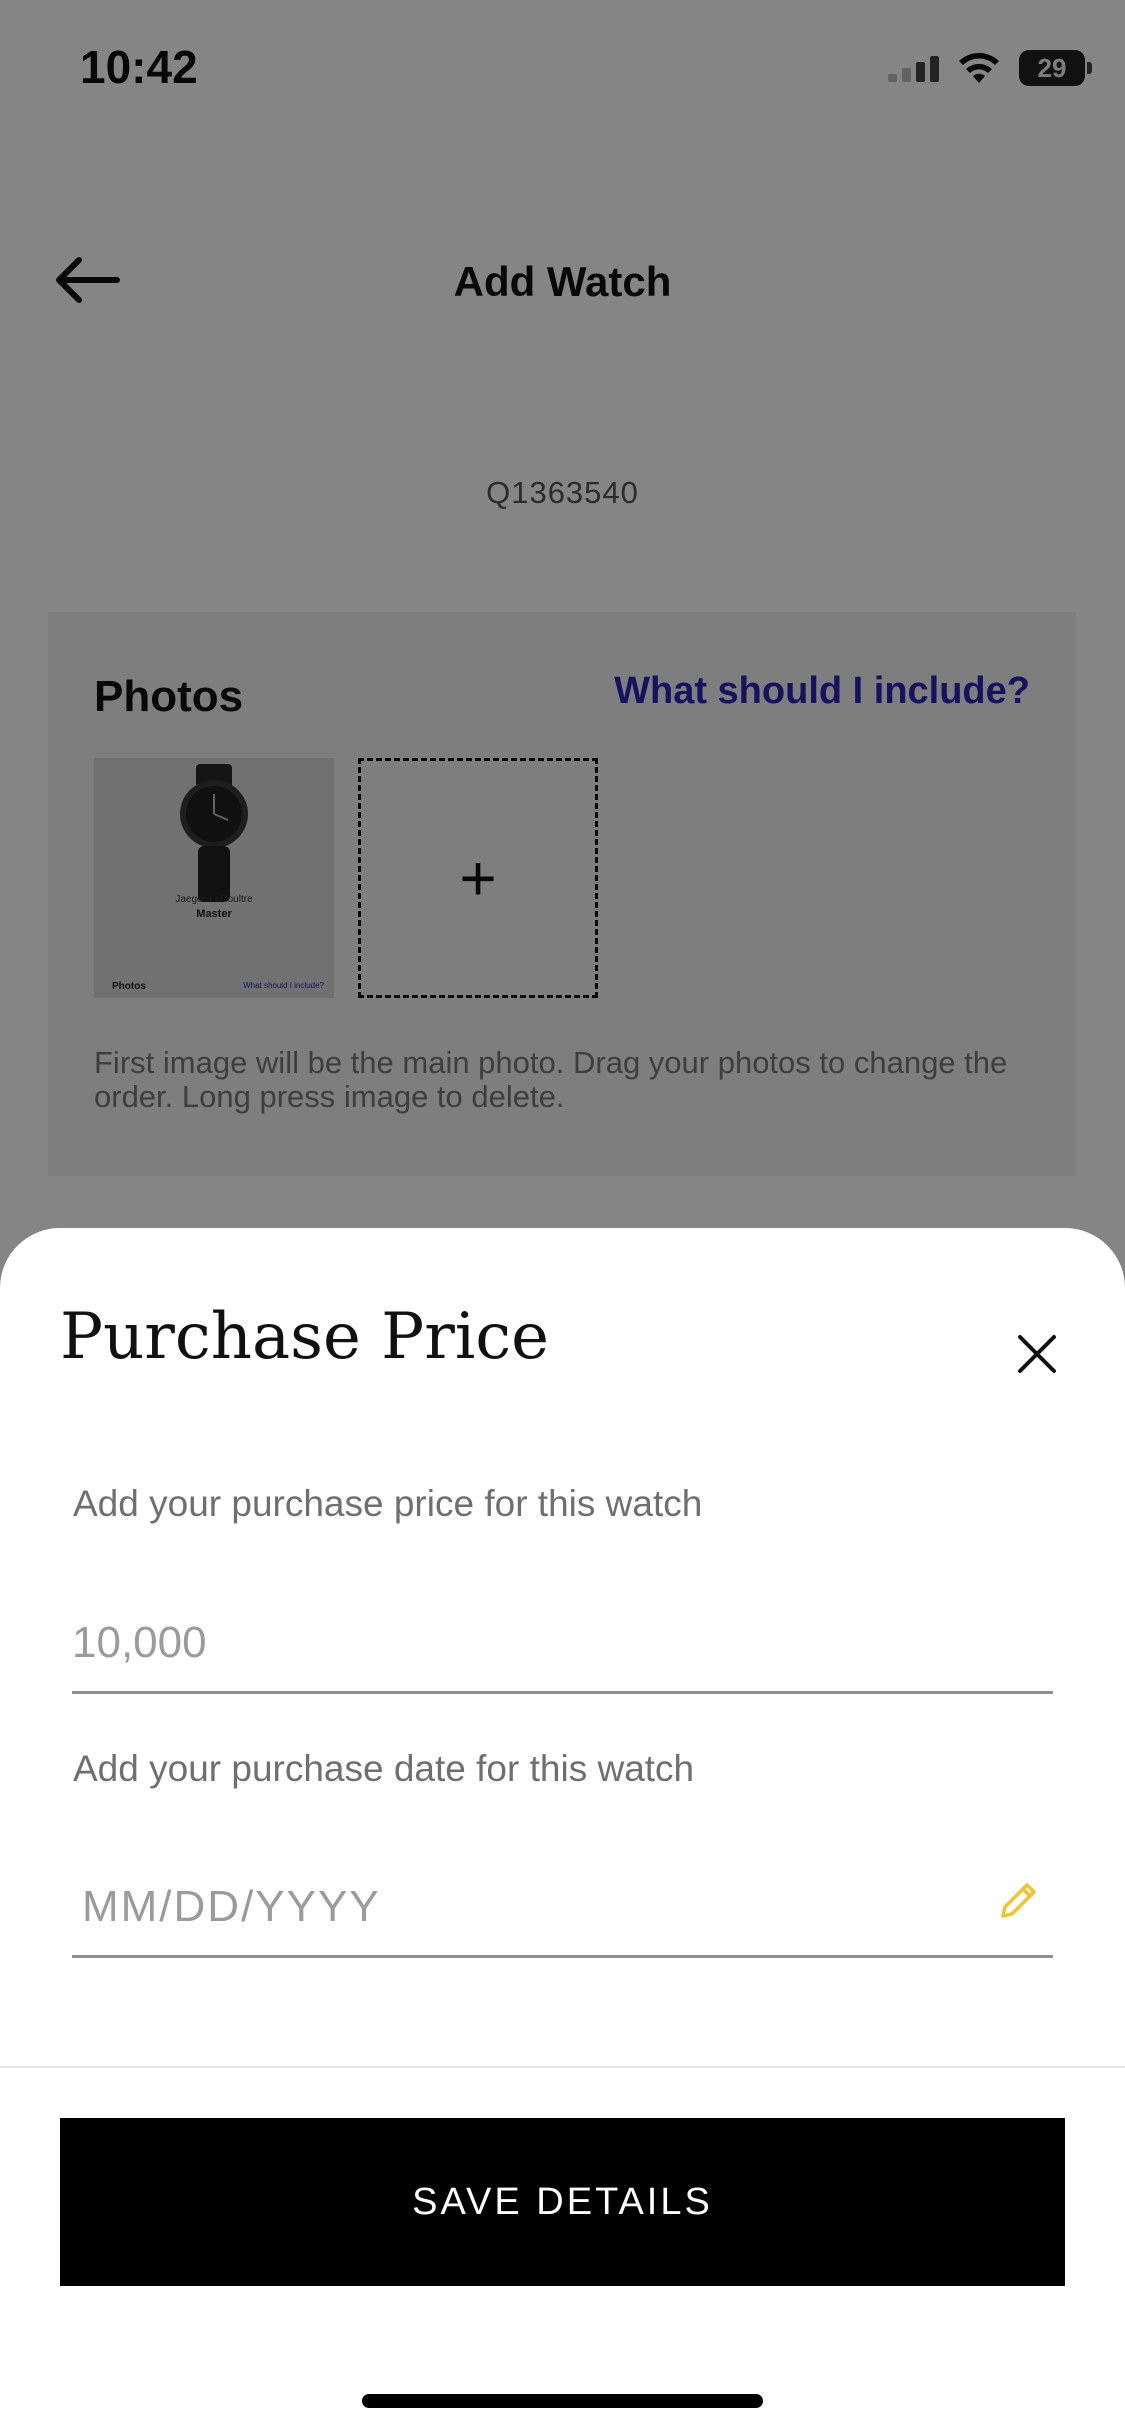 The width and height of the screenshot is (1125, 2436). Describe the element at coordinates (384, 1768) in the screenshot. I see `date-field-label: Add your purchase date for this watch` at that location.